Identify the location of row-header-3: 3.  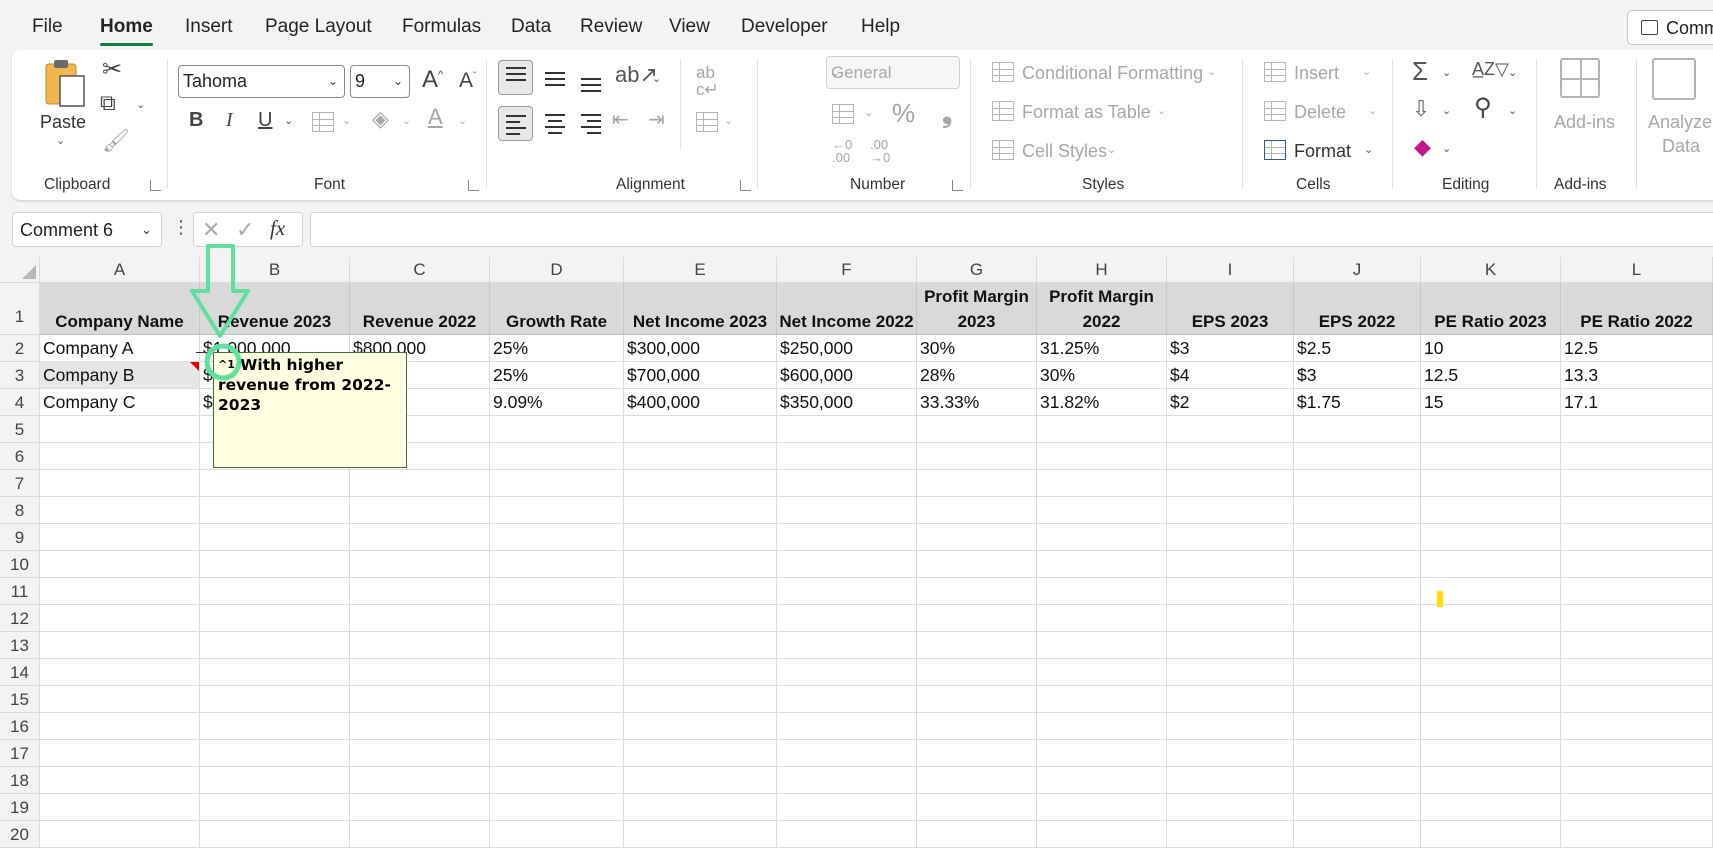
(20, 375).